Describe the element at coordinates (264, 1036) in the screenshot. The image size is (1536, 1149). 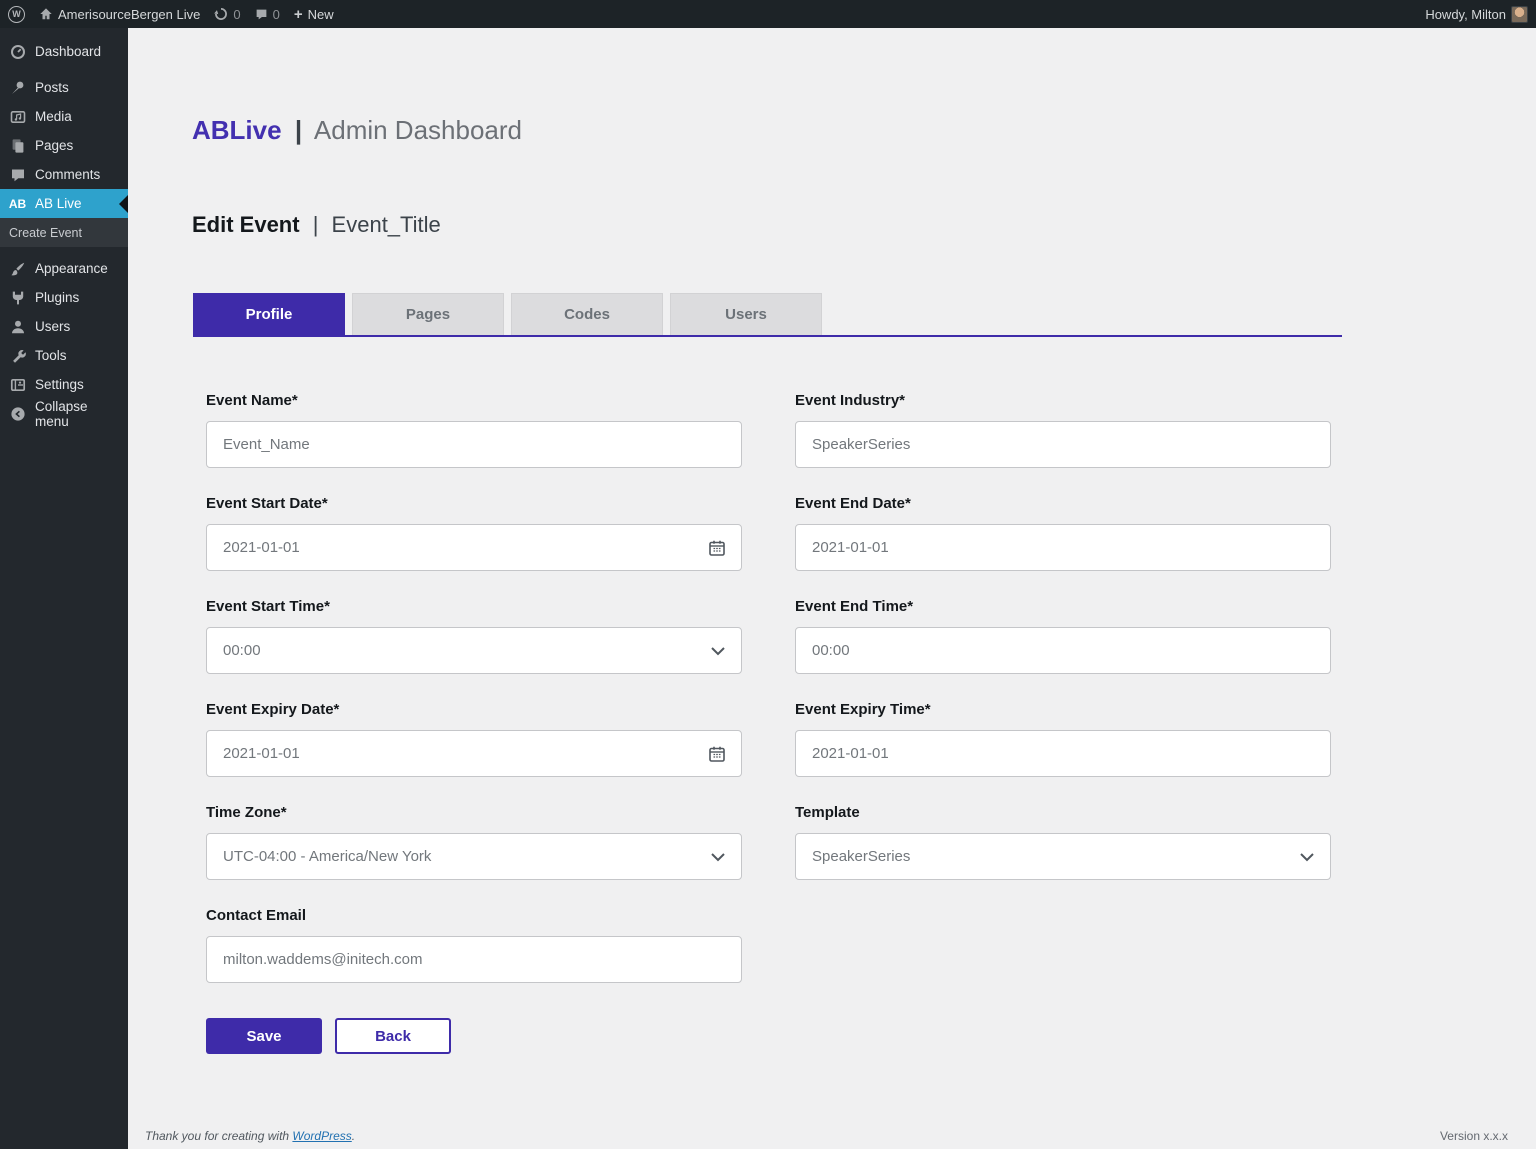
I see `save-button: Save` at that location.